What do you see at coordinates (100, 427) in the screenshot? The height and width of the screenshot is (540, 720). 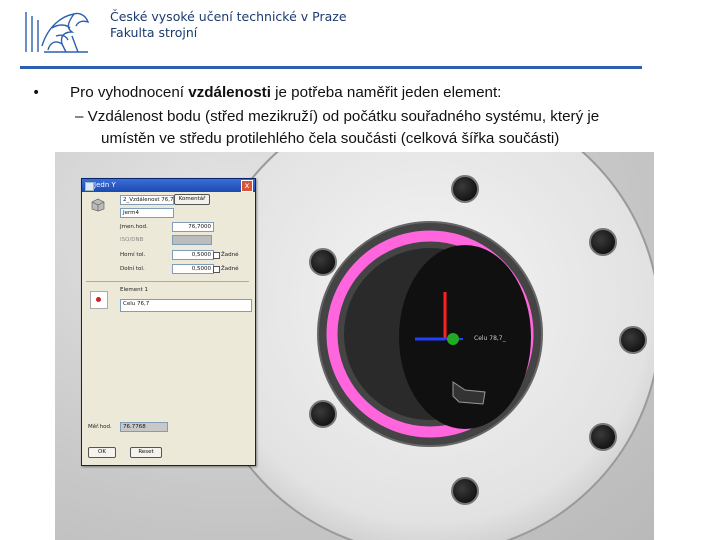 I see `measured-label: Měř.hod.` at bounding box center [100, 427].